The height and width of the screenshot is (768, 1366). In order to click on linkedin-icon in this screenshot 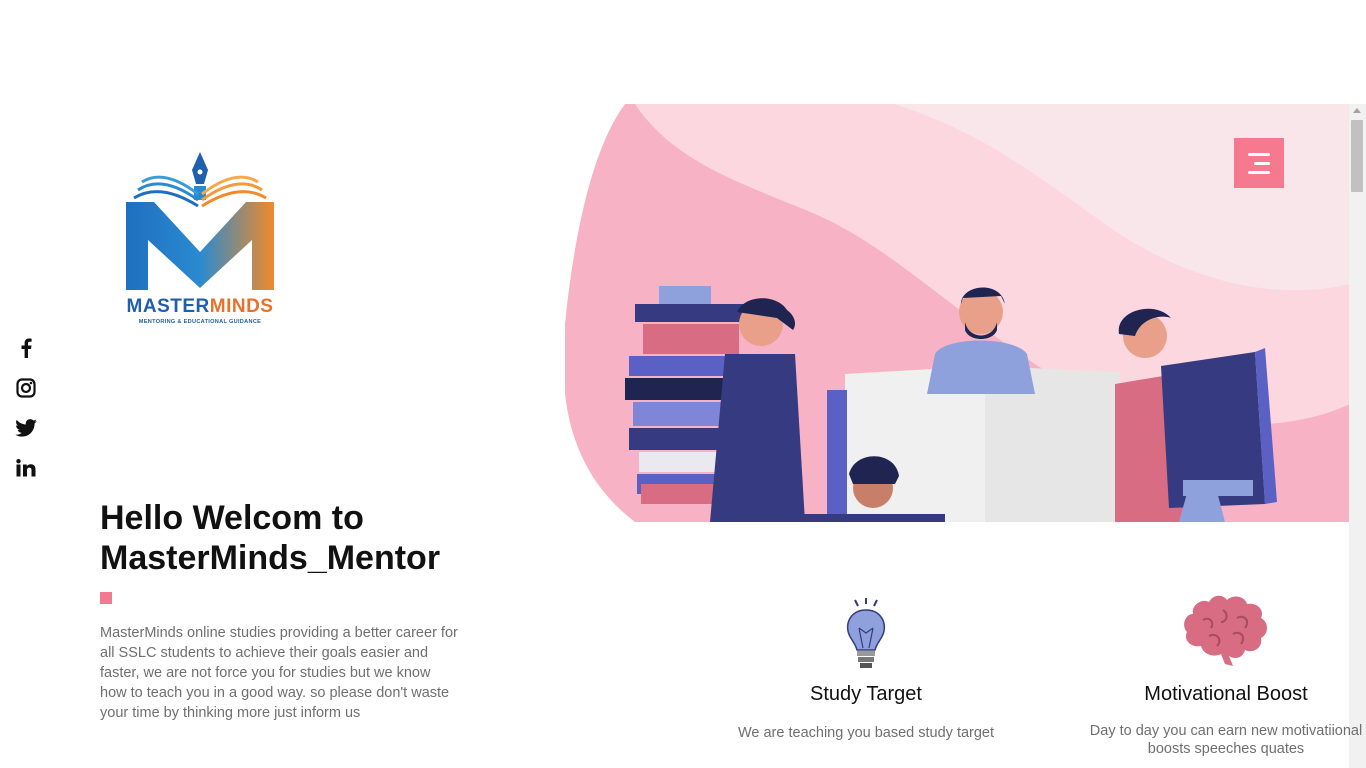, I will do `click(26, 468)`.